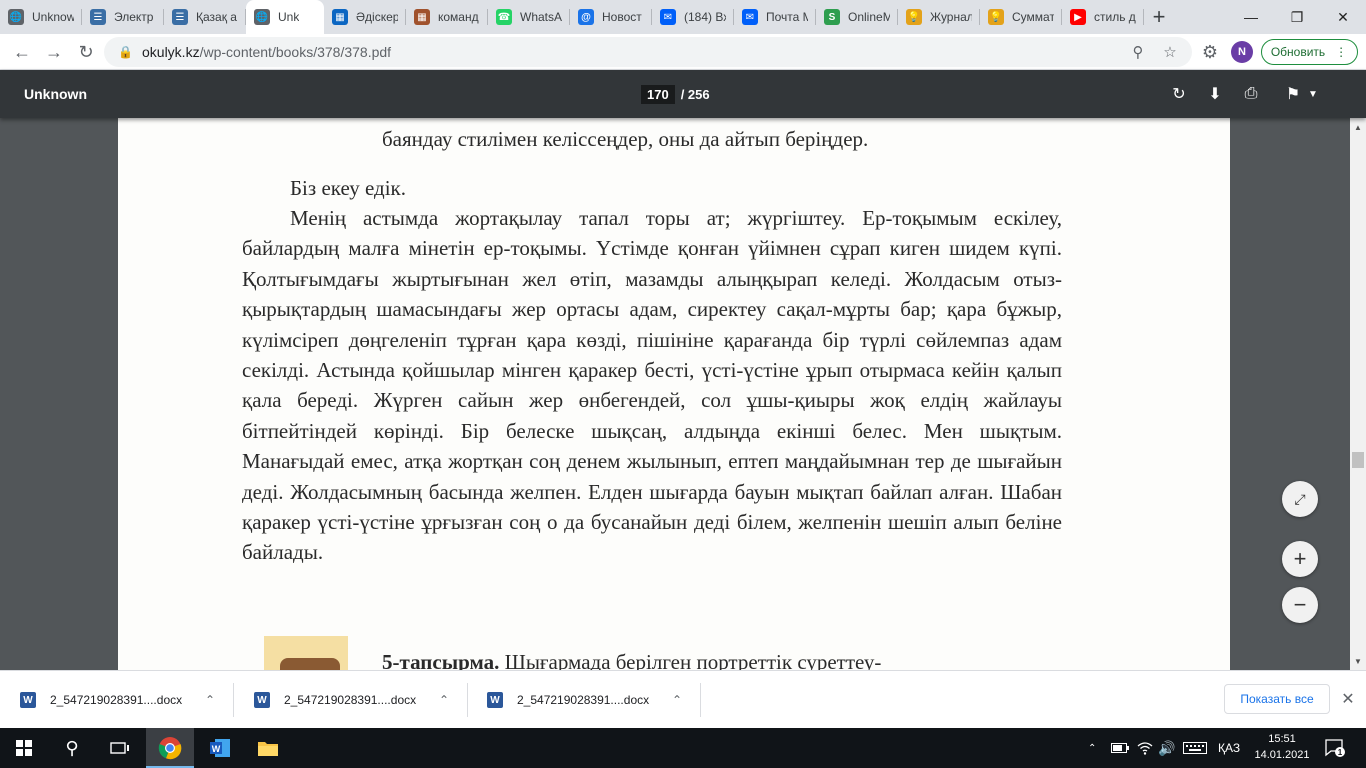 The height and width of the screenshot is (768, 1366). What do you see at coordinates (441, 660) in the screenshot?
I see `task-label: 5-тапсырма.` at bounding box center [441, 660].